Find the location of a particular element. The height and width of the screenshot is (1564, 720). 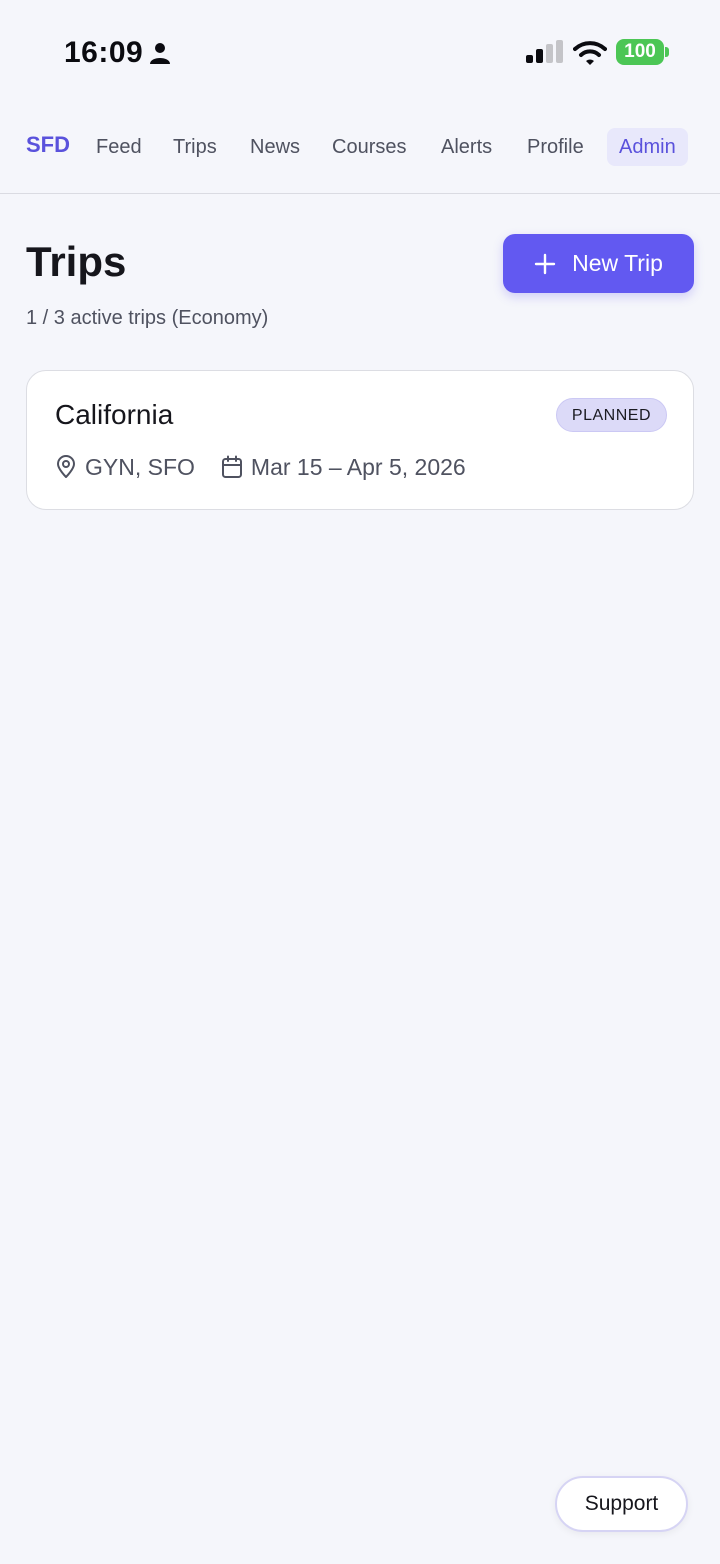

nav-item-admin: Admin is located at coordinates (647, 147).